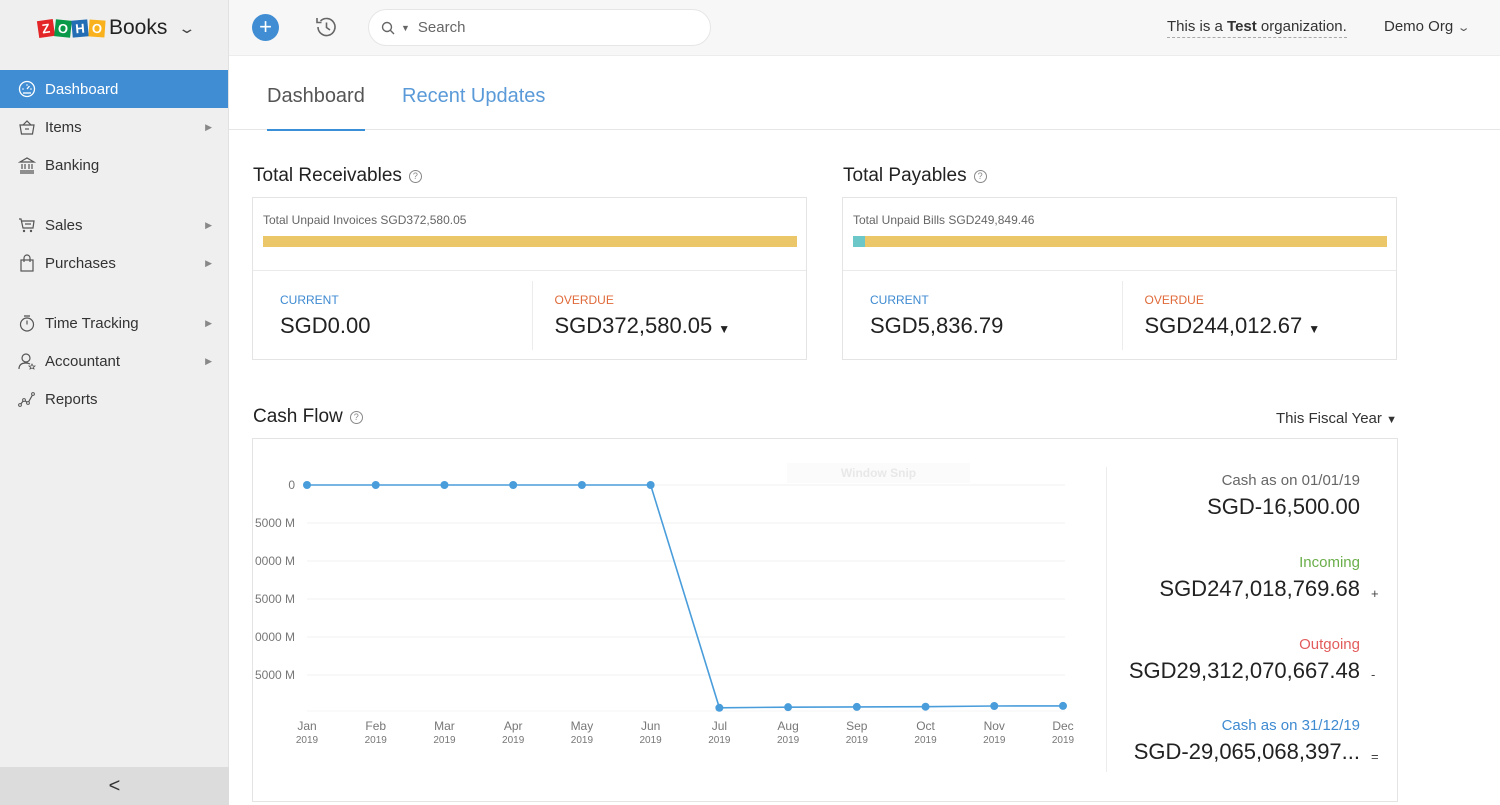 This screenshot has height=805, width=1500. I want to click on bank-icon, so click(27, 165).